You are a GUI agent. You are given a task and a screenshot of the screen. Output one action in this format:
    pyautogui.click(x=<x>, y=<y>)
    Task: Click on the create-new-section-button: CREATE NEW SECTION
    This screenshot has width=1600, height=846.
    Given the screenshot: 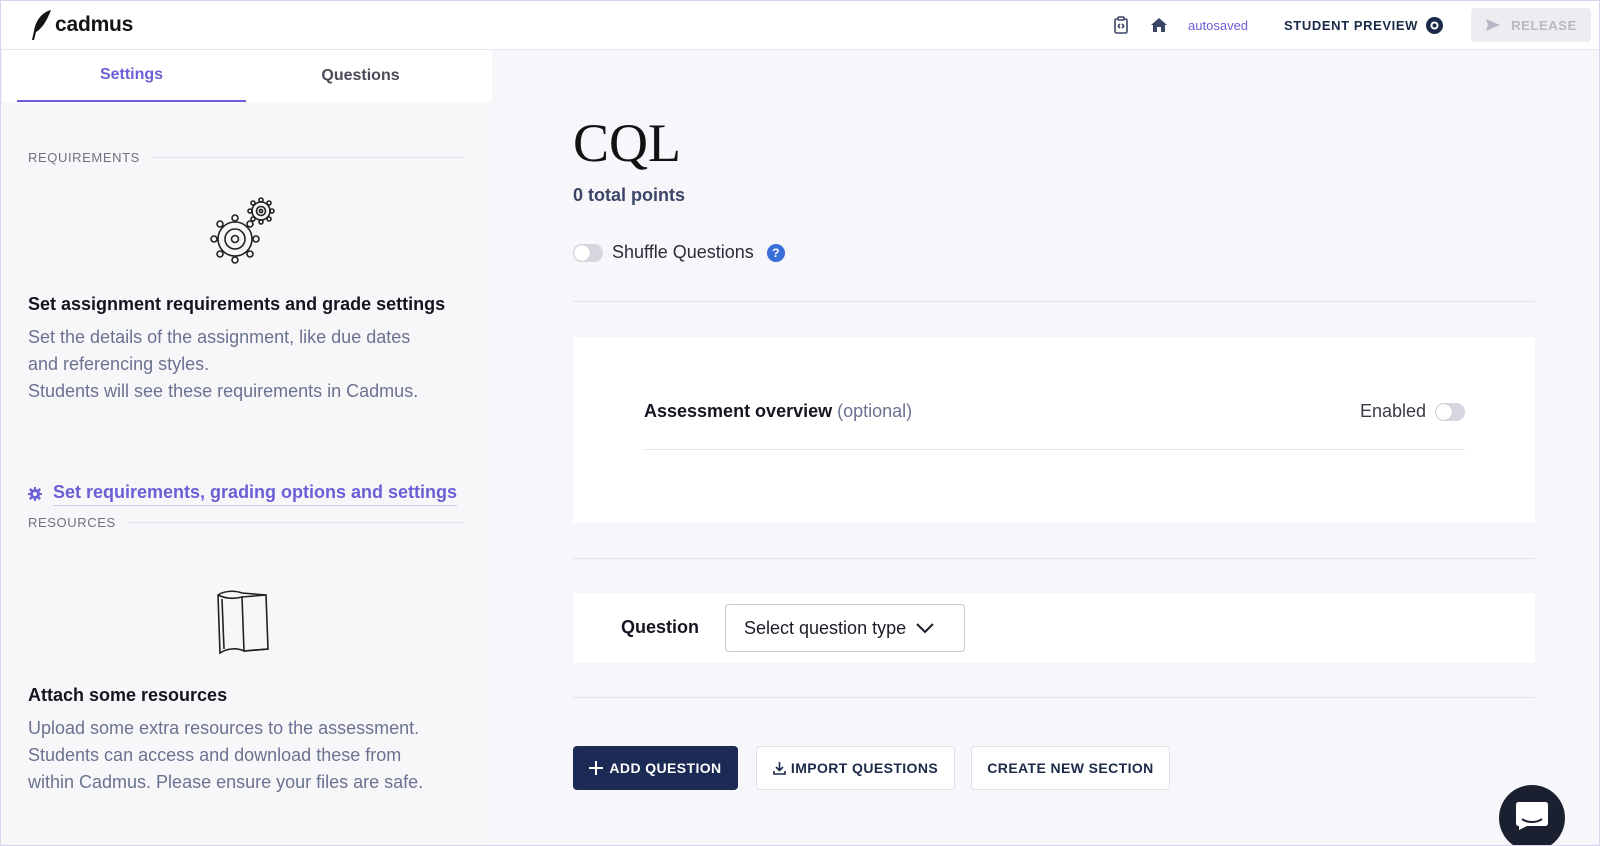 What is the action you would take?
    pyautogui.click(x=1070, y=768)
    